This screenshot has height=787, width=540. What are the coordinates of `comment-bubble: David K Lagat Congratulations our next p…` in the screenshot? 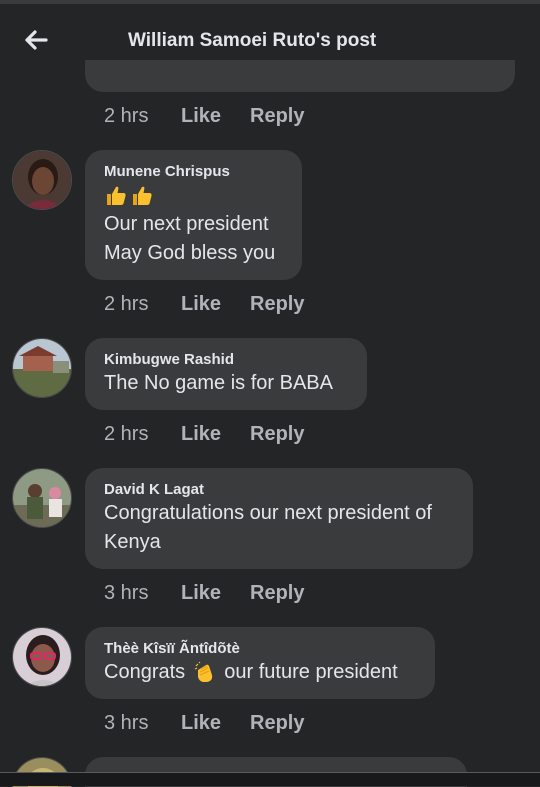 It's located at (279, 518).